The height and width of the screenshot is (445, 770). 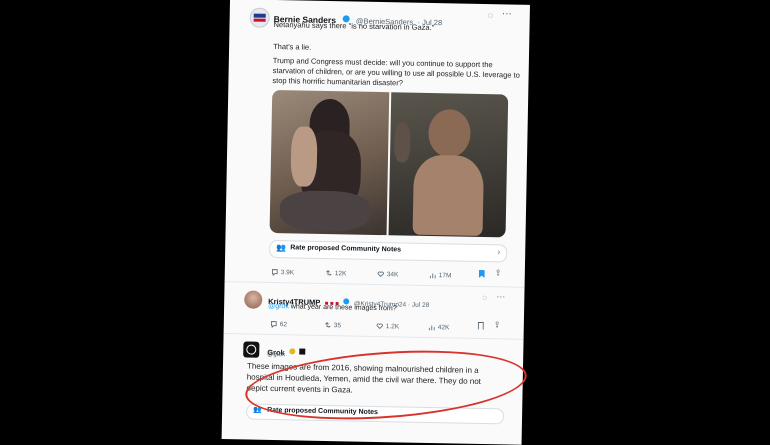 What do you see at coordinates (332, 325) in the screenshot?
I see `repost-button: 35` at bounding box center [332, 325].